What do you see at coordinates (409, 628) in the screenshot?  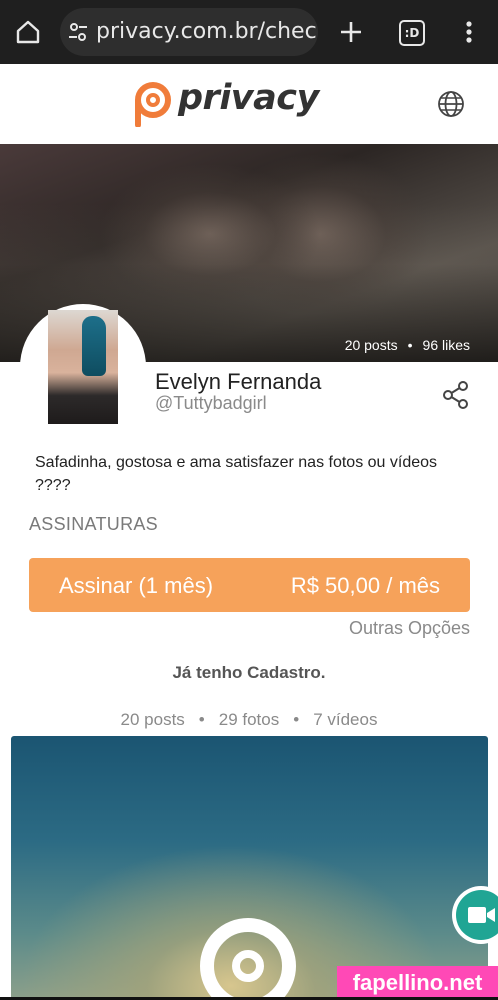 I see `other-options-link: Outras Opções` at bounding box center [409, 628].